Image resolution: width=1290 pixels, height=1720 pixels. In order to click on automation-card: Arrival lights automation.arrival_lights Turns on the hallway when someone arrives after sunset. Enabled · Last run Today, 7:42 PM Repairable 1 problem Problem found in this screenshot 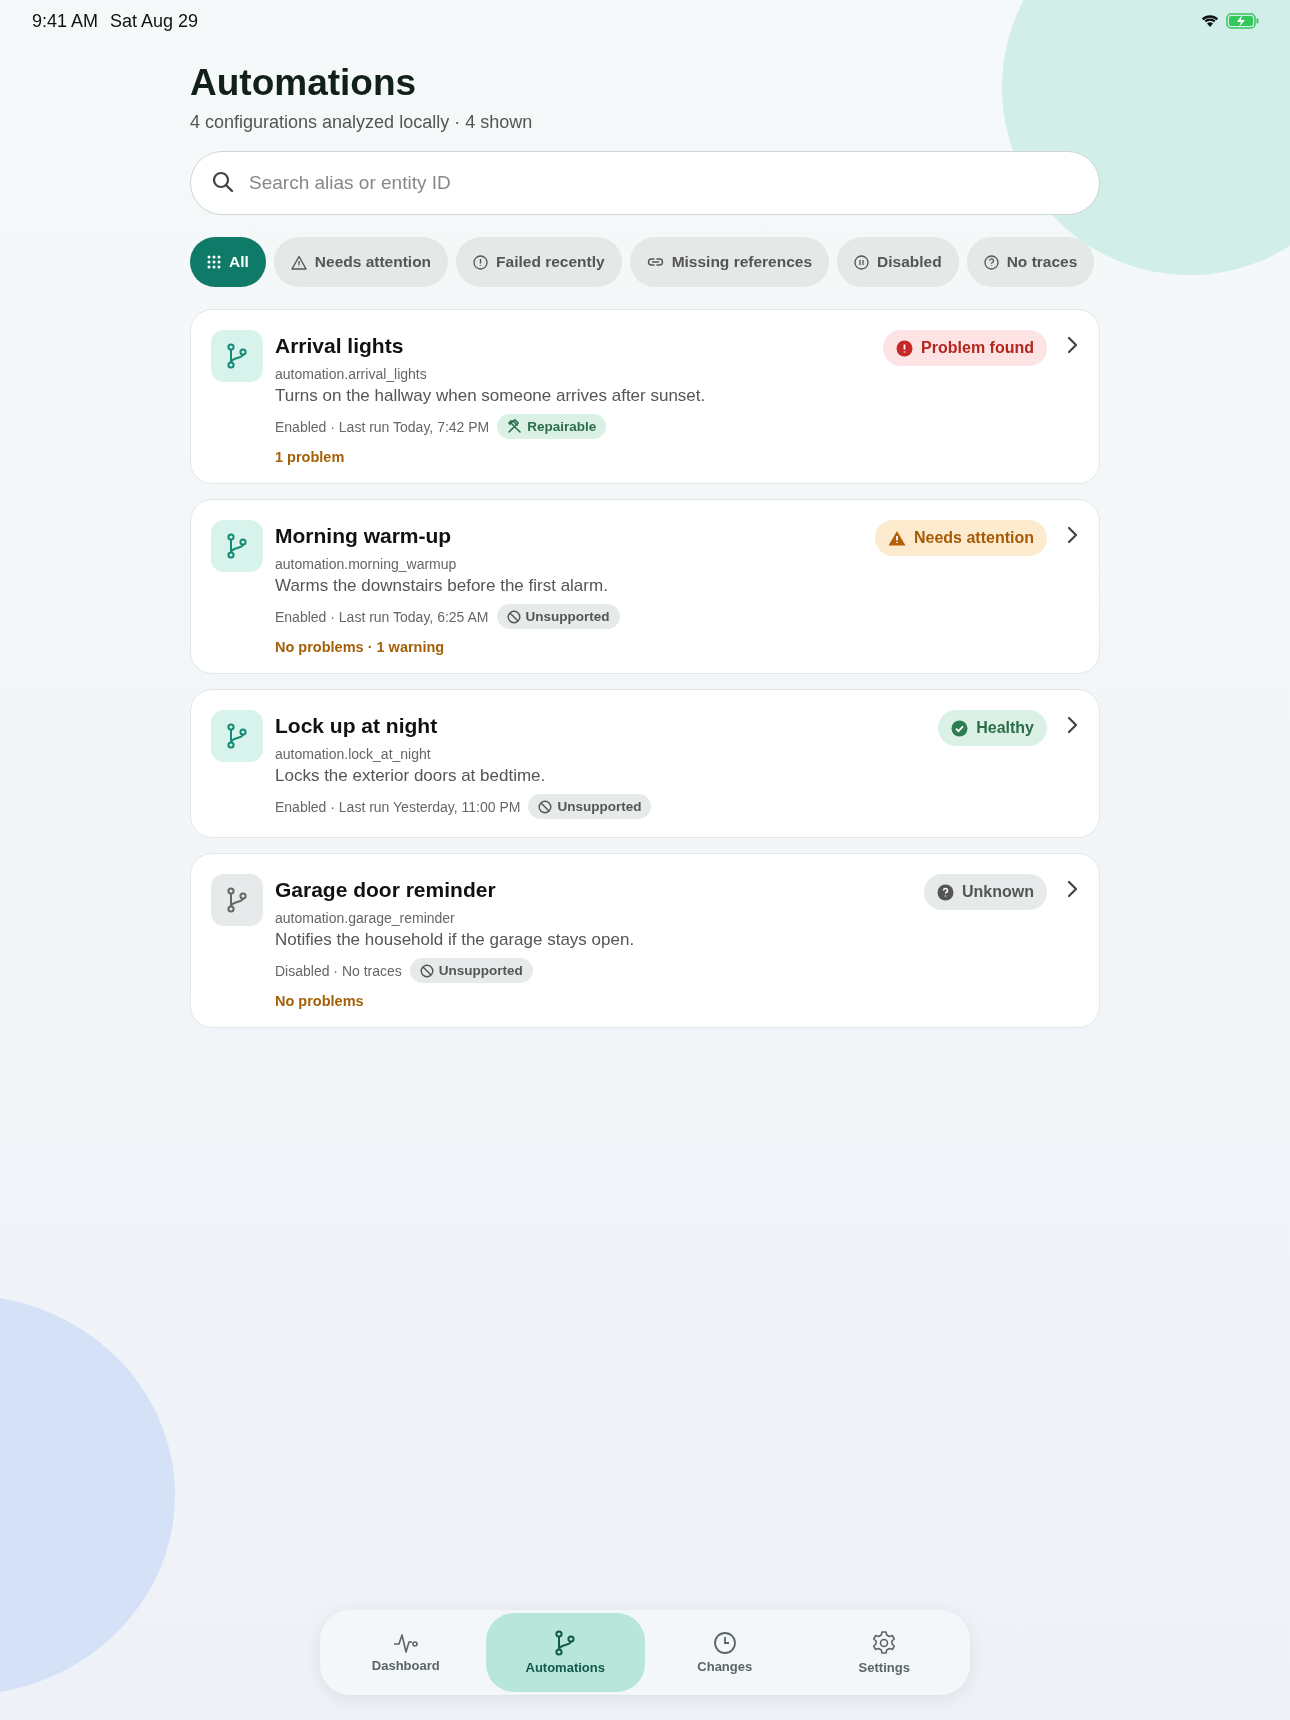, I will do `click(645, 396)`.